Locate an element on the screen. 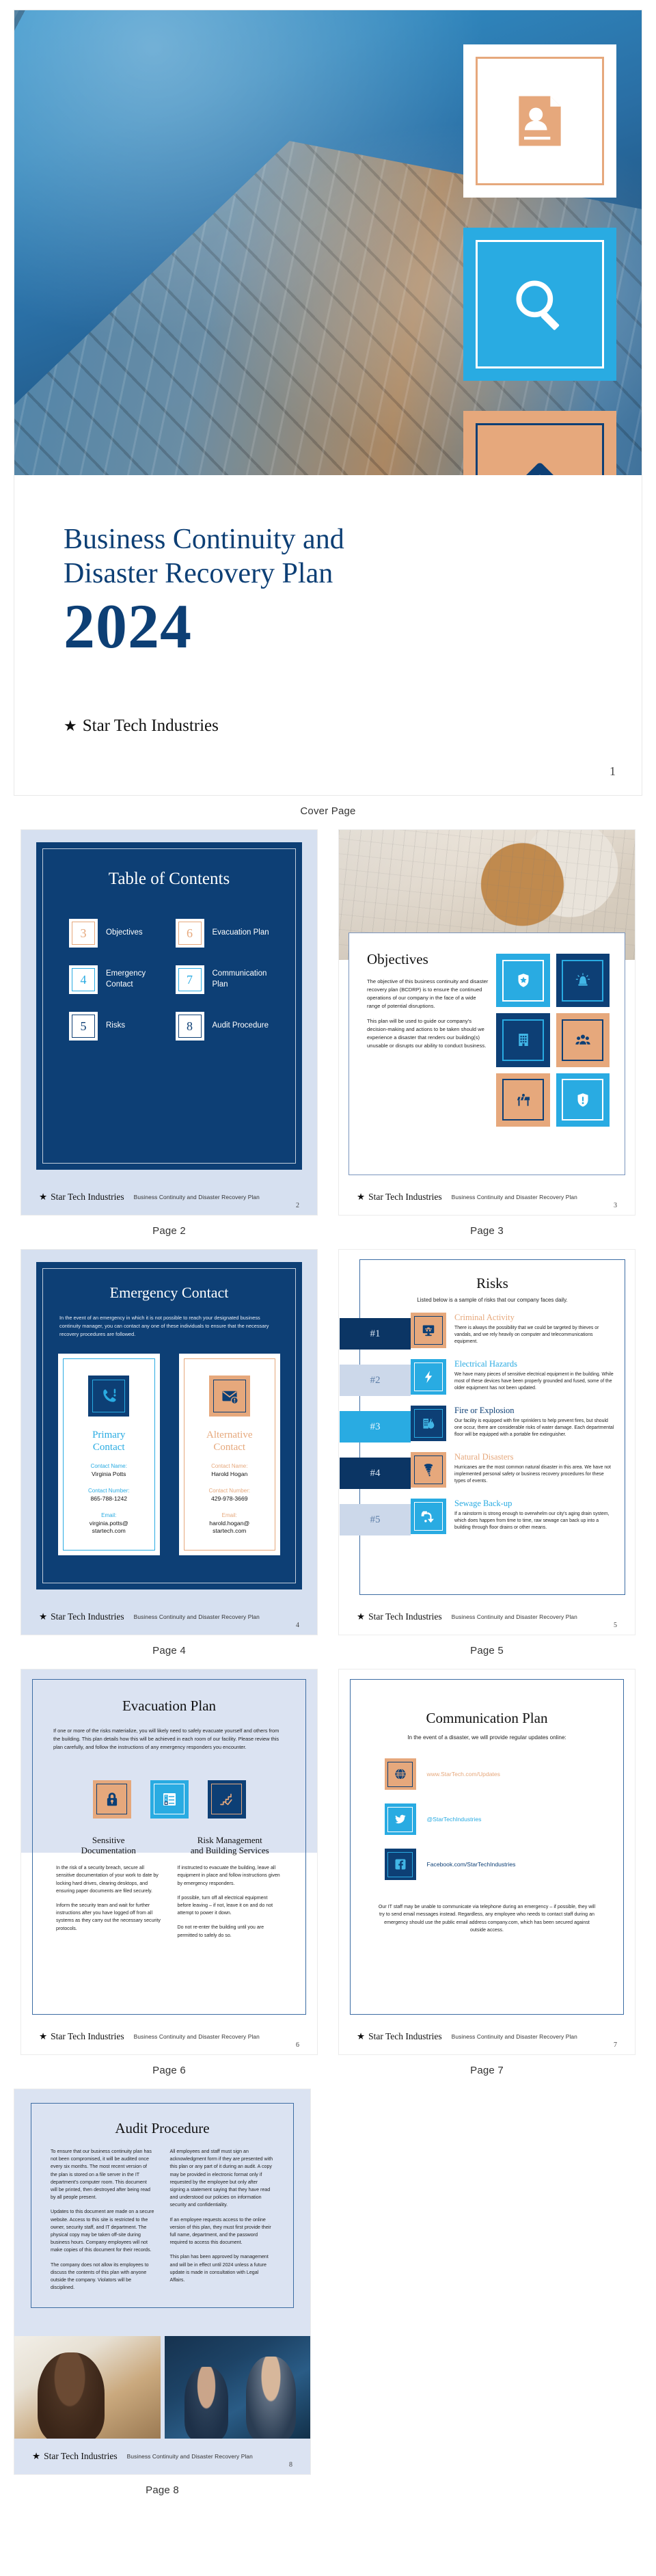 The height and width of the screenshot is (2576, 656). caption-page-5: Page 5 is located at coordinates (487, 1650).